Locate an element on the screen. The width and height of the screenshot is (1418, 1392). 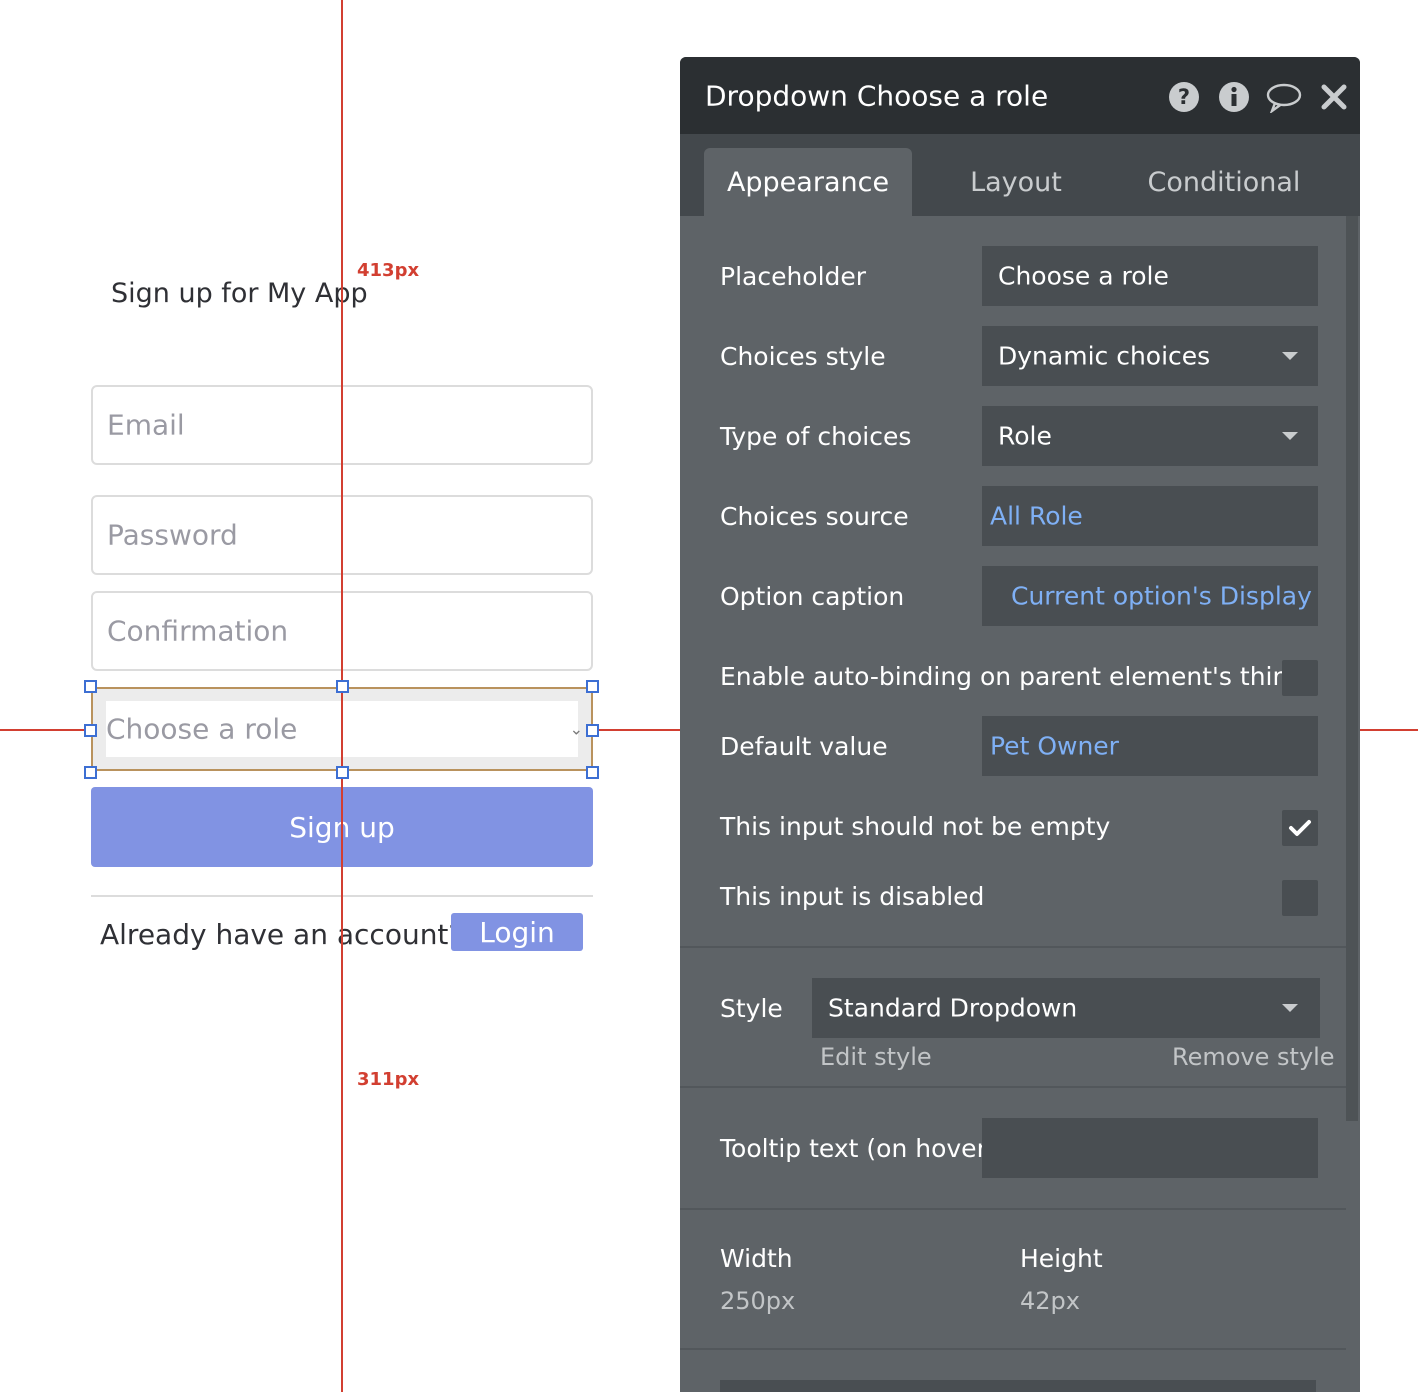
width-label: Width is located at coordinates (756, 1258).